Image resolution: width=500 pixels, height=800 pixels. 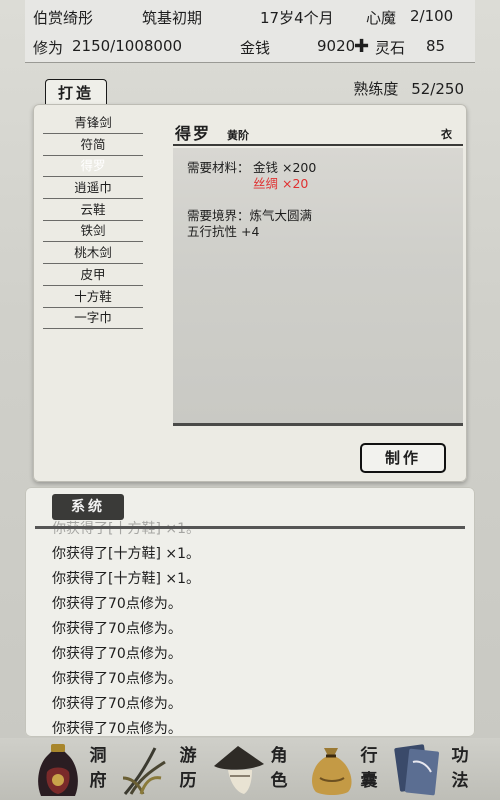 I want to click on nav-character: 角色, so click(x=256, y=769).